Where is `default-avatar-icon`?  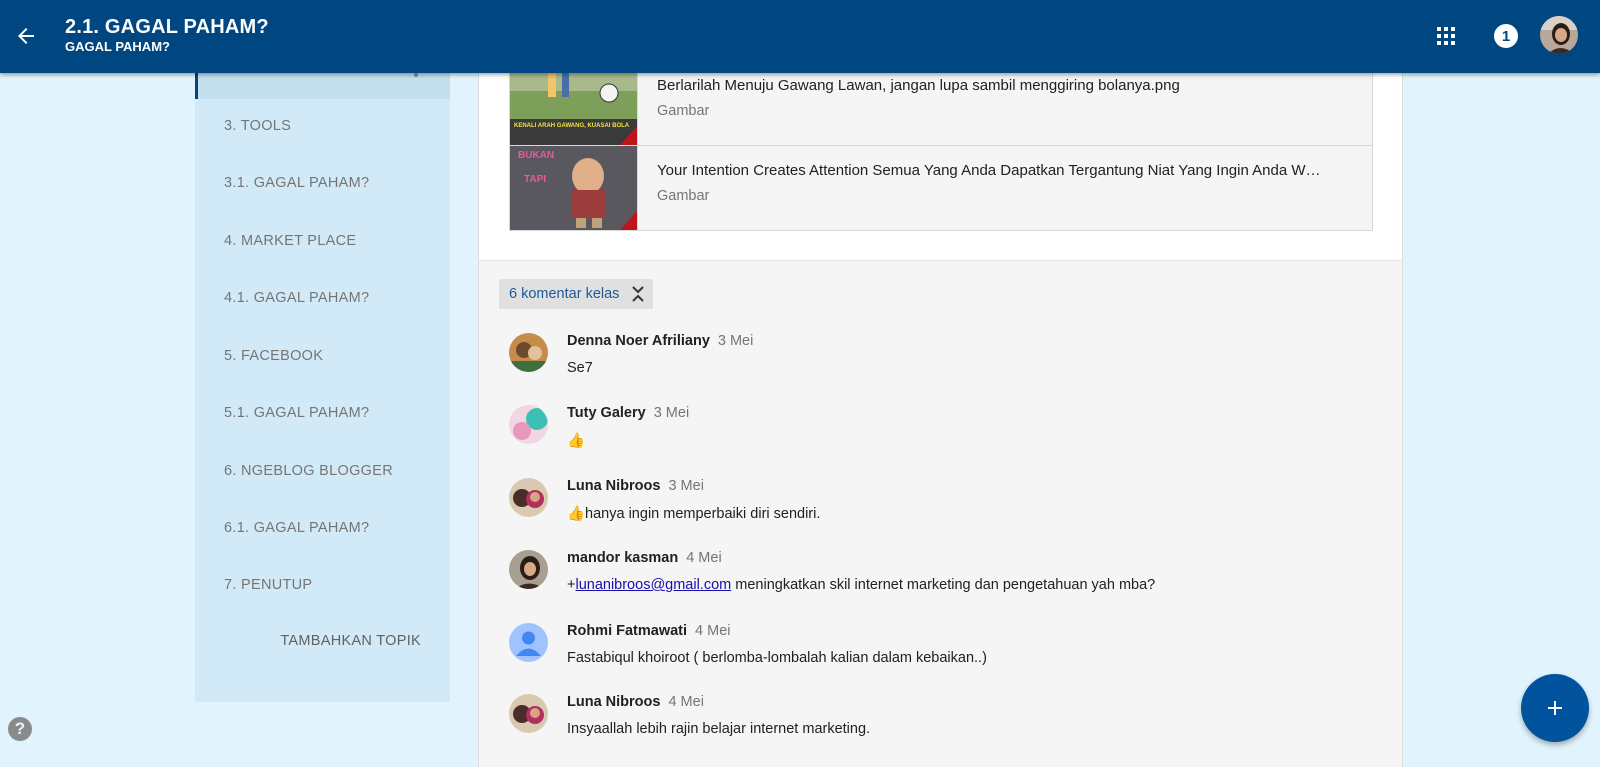 default-avatar-icon is located at coordinates (528, 642).